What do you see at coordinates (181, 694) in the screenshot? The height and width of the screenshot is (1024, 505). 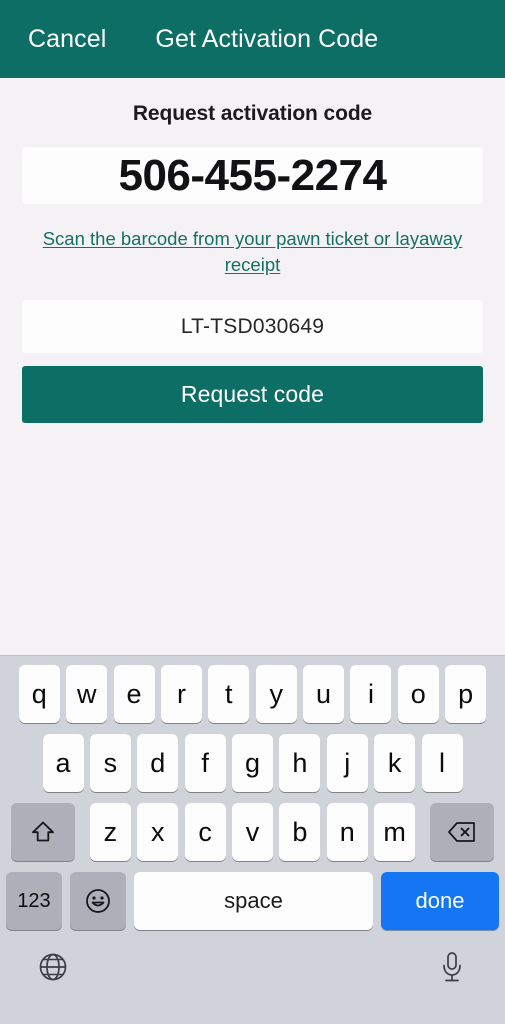 I see `key-r: r` at bounding box center [181, 694].